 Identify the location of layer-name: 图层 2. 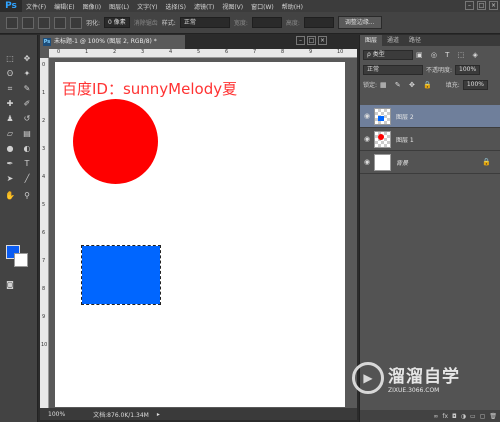
(405, 117).